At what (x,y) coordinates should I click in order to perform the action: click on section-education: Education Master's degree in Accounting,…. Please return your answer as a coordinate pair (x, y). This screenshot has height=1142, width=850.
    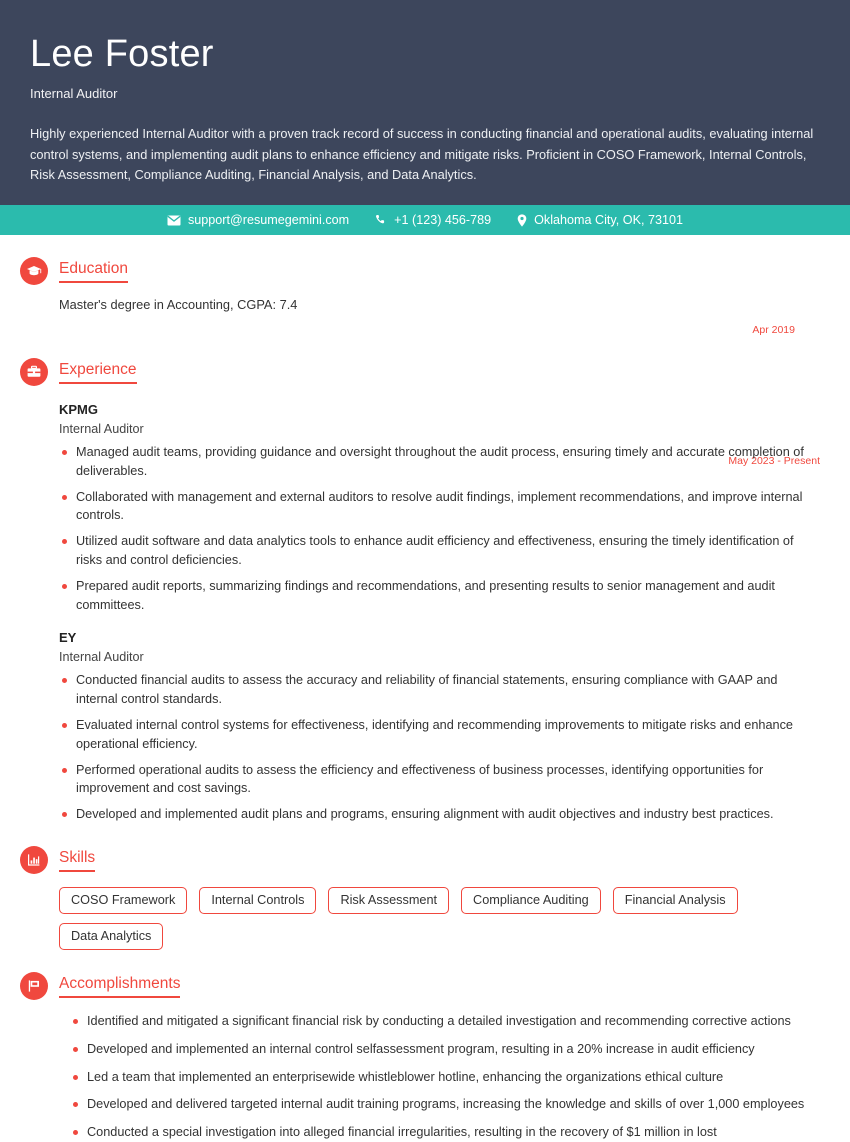
    Looking at the image, I should click on (420, 296).